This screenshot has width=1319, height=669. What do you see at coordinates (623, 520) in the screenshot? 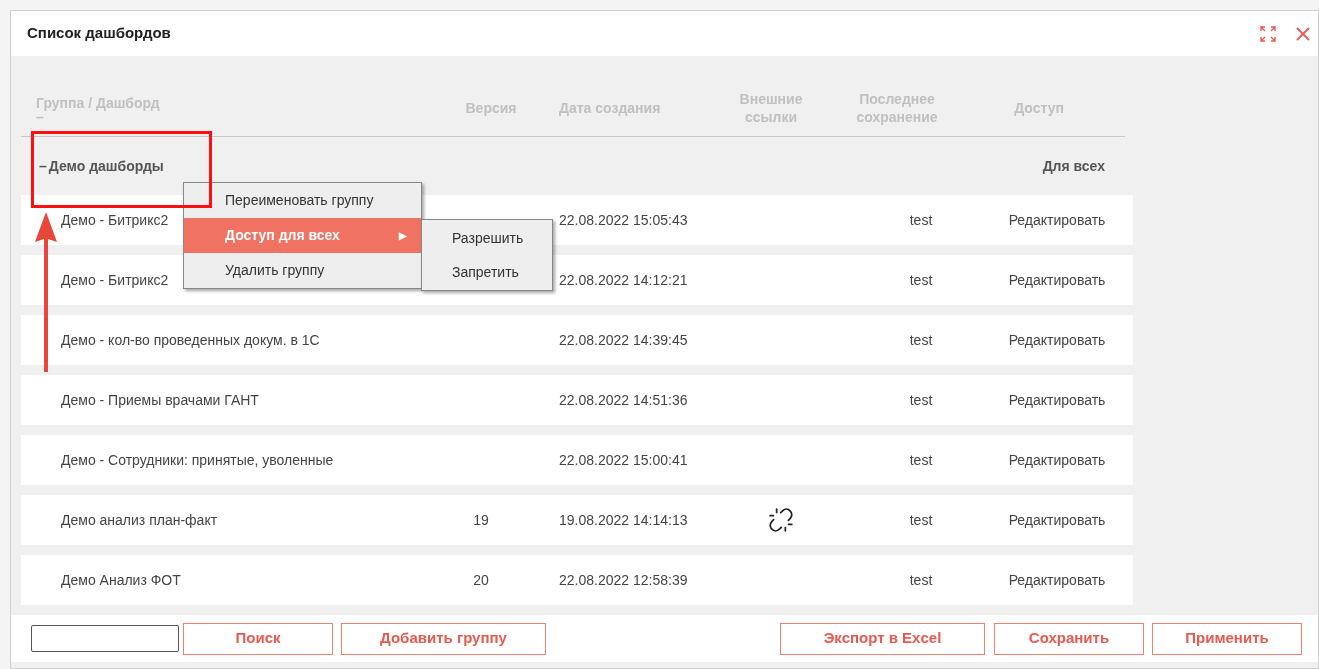
I see `created-date: 19.08.2022 14:14:13` at bounding box center [623, 520].